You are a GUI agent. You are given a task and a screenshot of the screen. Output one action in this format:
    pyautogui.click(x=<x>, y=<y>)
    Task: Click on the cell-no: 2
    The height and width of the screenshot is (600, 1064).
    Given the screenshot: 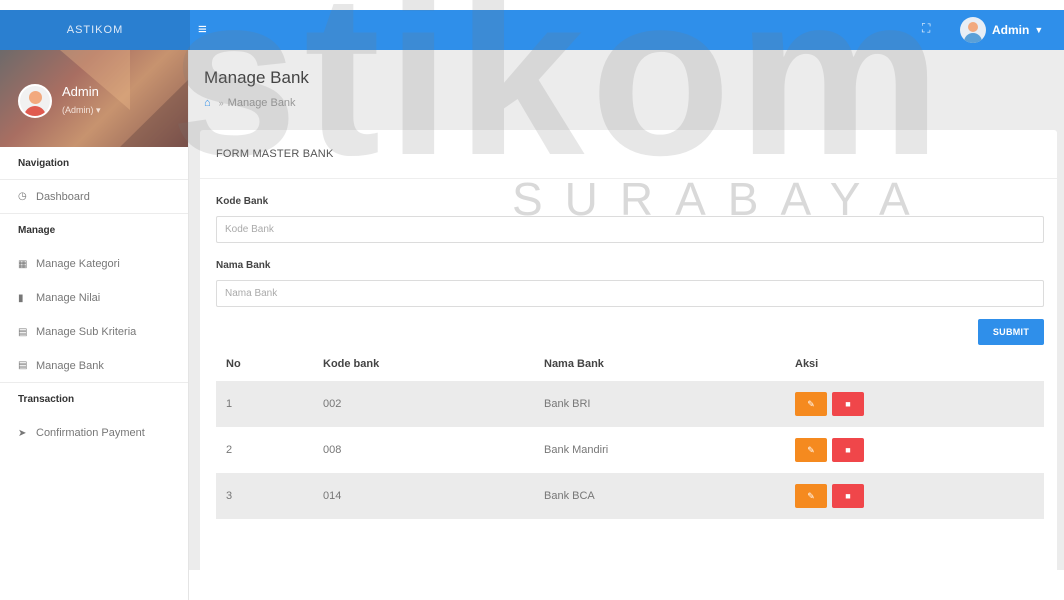 What is the action you would take?
    pyautogui.click(x=229, y=450)
    